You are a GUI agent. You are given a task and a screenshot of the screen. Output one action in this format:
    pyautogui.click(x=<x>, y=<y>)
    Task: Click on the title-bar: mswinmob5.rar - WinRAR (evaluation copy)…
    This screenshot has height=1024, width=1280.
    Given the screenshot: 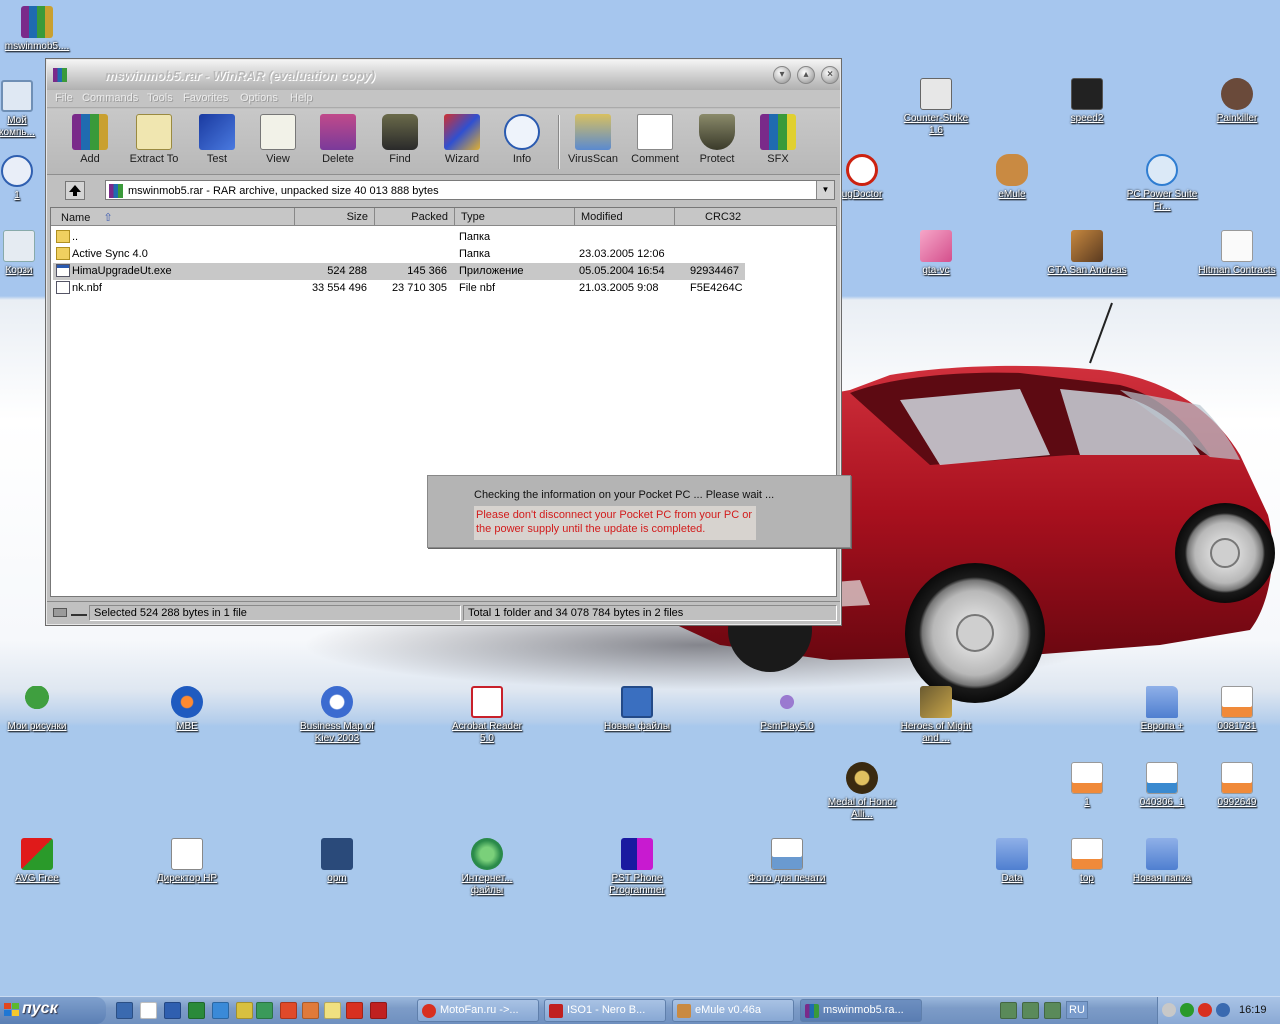 What is the action you would take?
    pyautogui.click(x=443, y=75)
    